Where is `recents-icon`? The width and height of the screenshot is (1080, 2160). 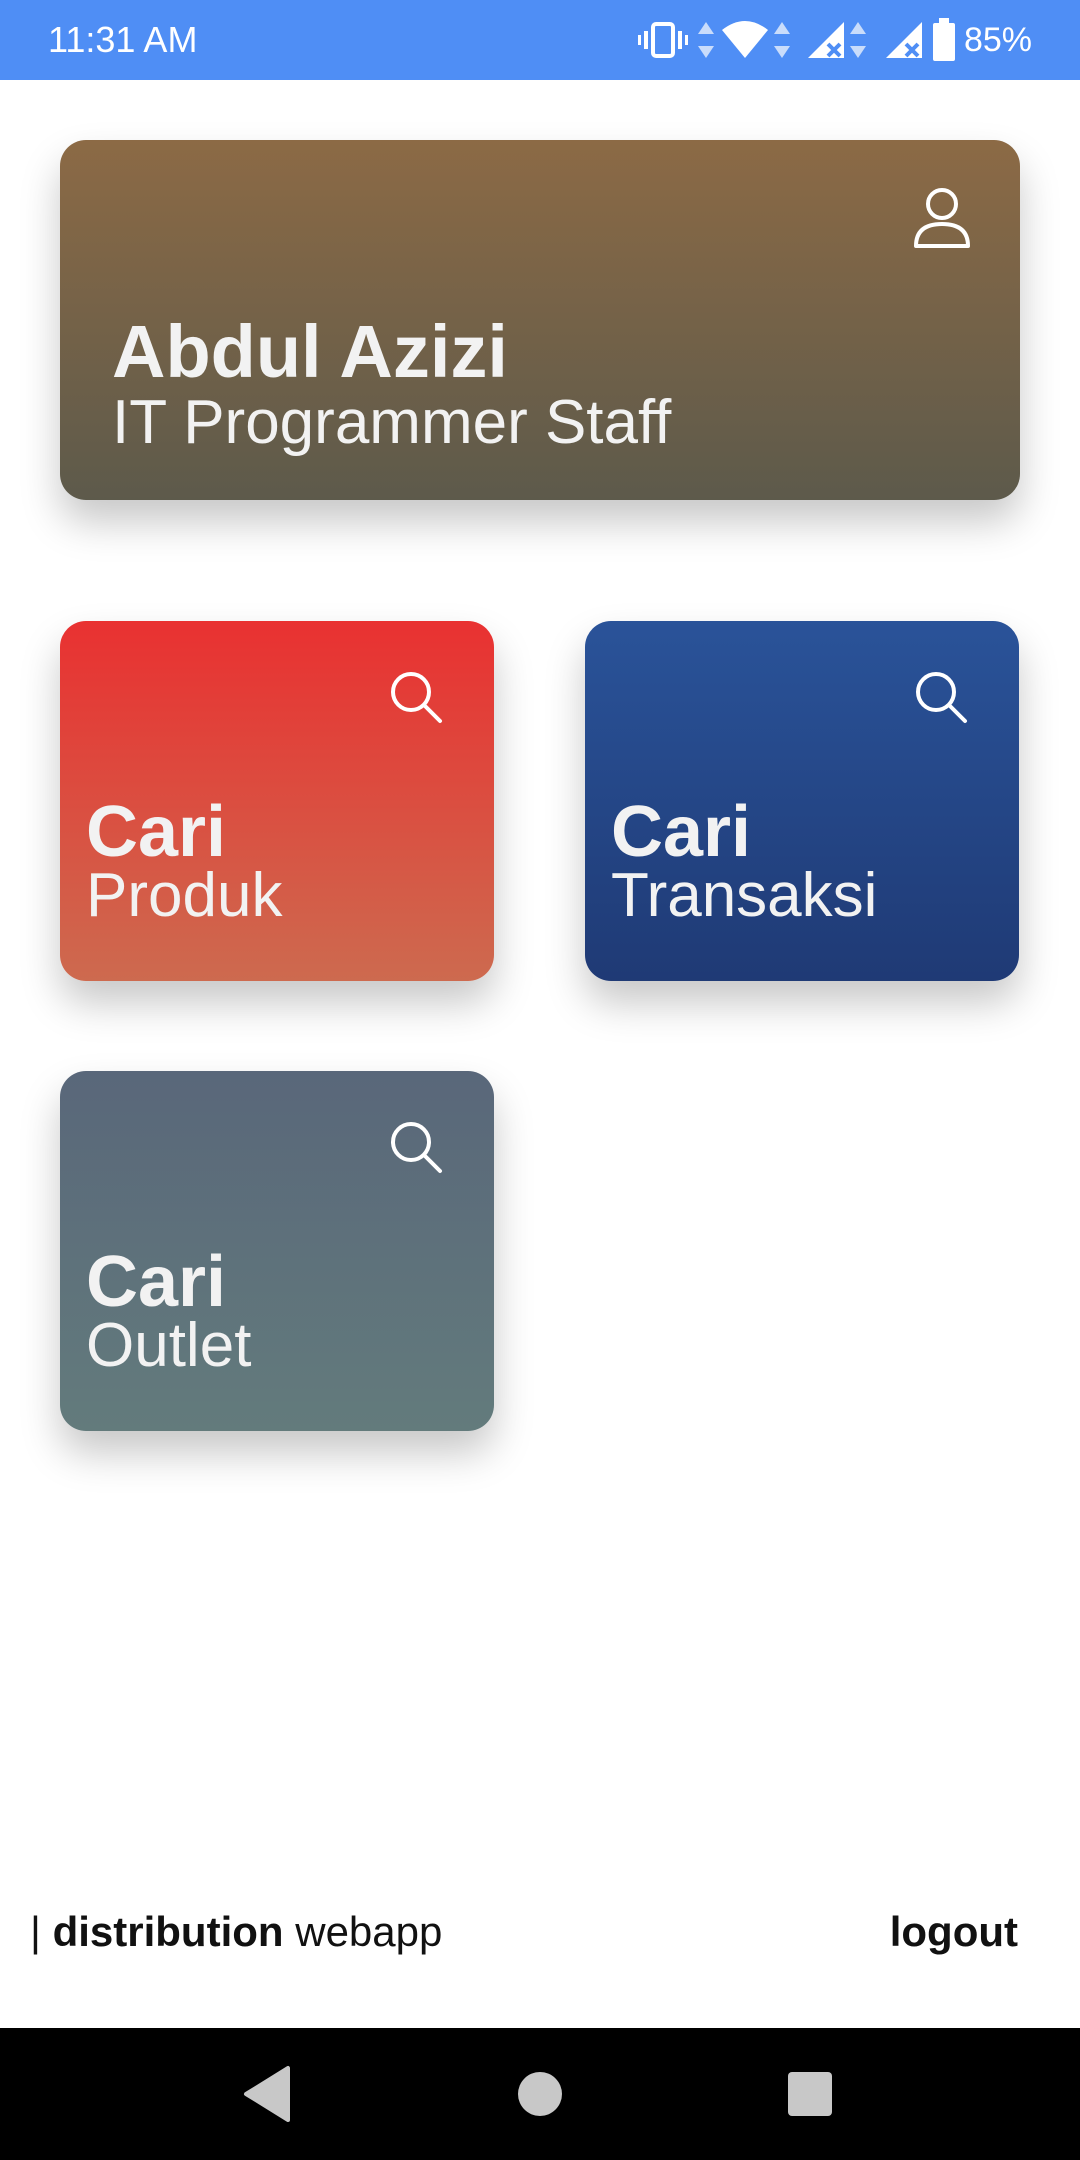 recents-icon is located at coordinates (810, 2094).